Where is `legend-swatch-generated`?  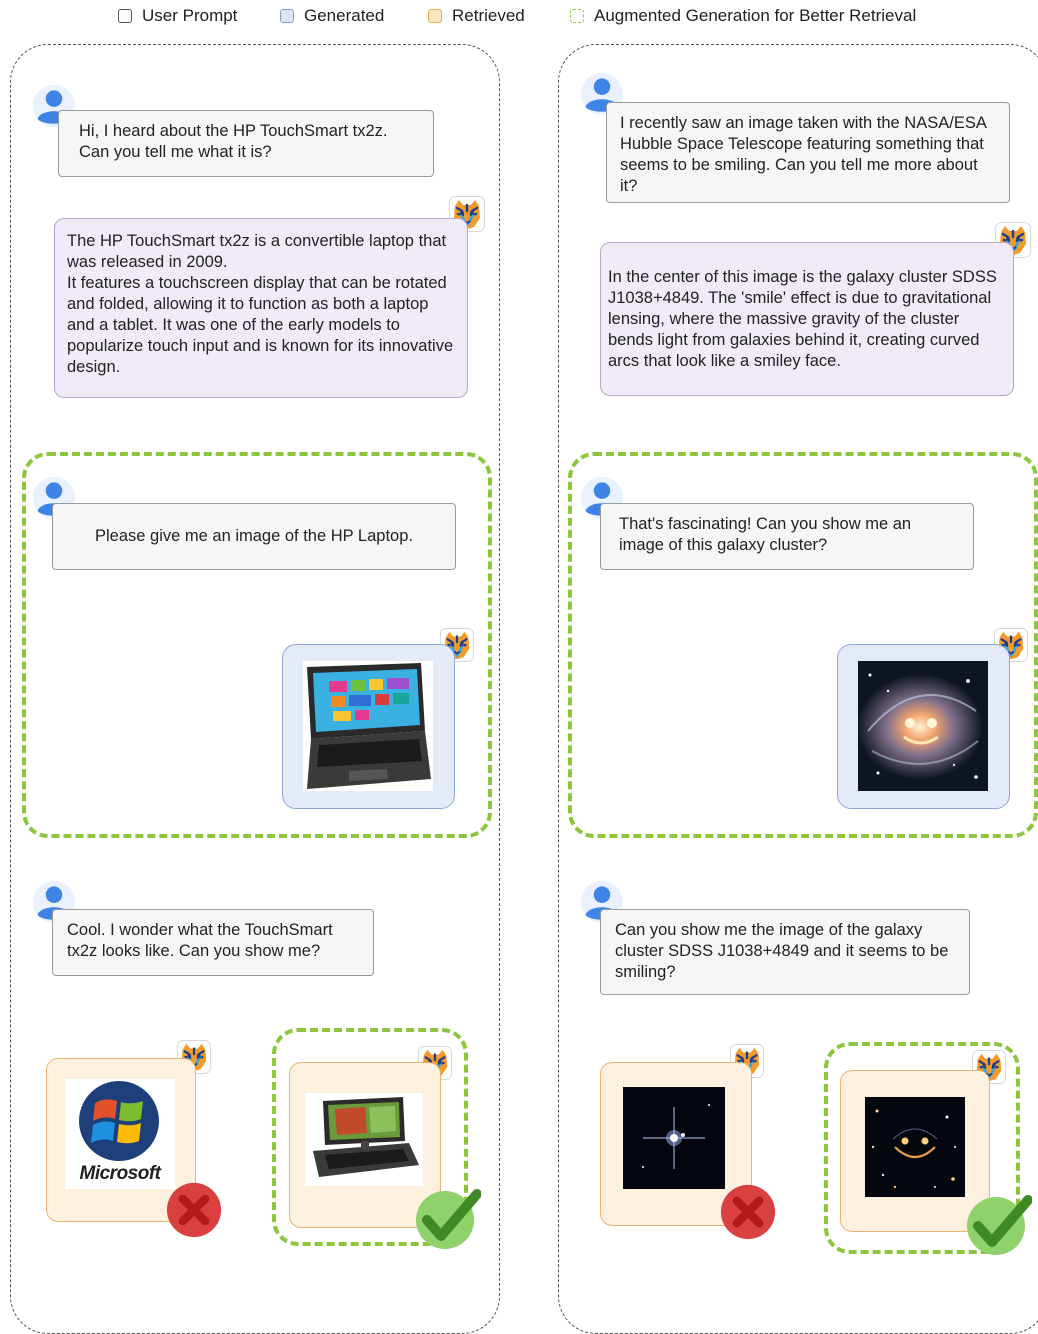
legend-swatch-generated is located at coordinates (287, 16).